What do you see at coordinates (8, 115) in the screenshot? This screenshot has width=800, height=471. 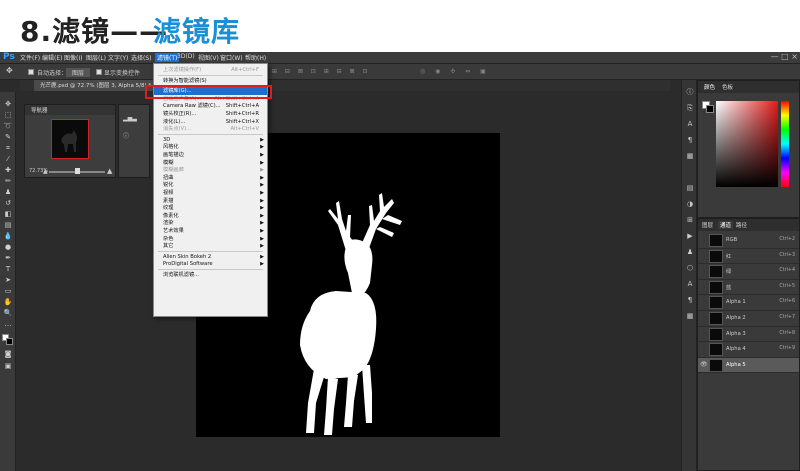 I see `marquee-tool-icon: ⬚` at bounding box center [8, 115].